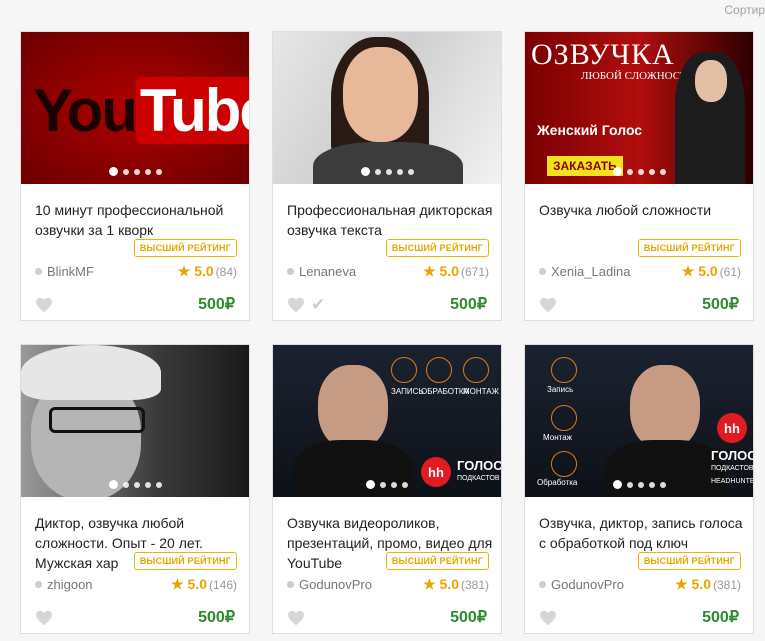  I want to click on person-body, so click(388, 163).